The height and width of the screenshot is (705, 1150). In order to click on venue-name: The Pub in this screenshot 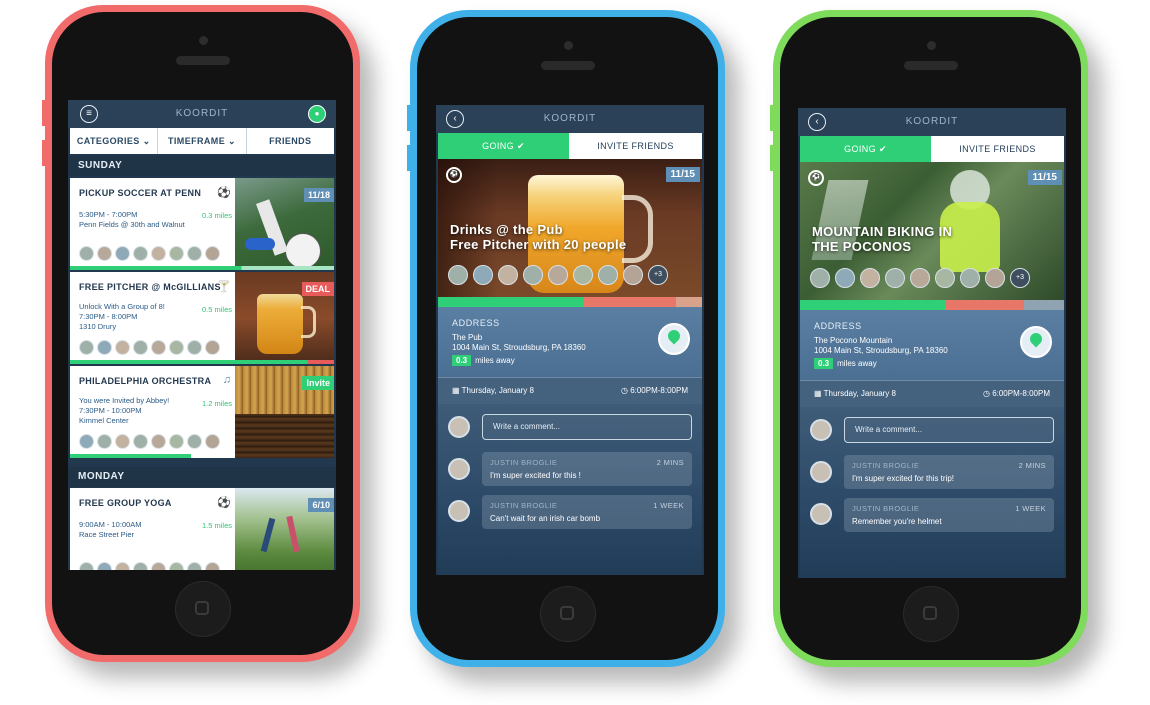, I will do `click(467, 337)`.